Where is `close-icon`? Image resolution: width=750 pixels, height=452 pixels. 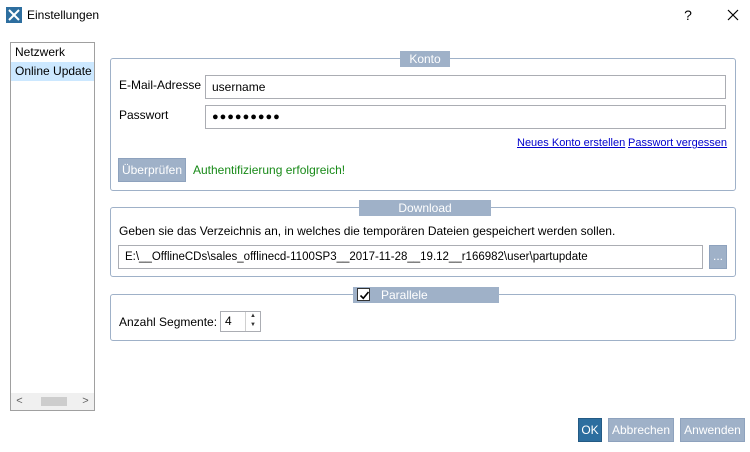
close-icon is located at coordinates (733, 15).